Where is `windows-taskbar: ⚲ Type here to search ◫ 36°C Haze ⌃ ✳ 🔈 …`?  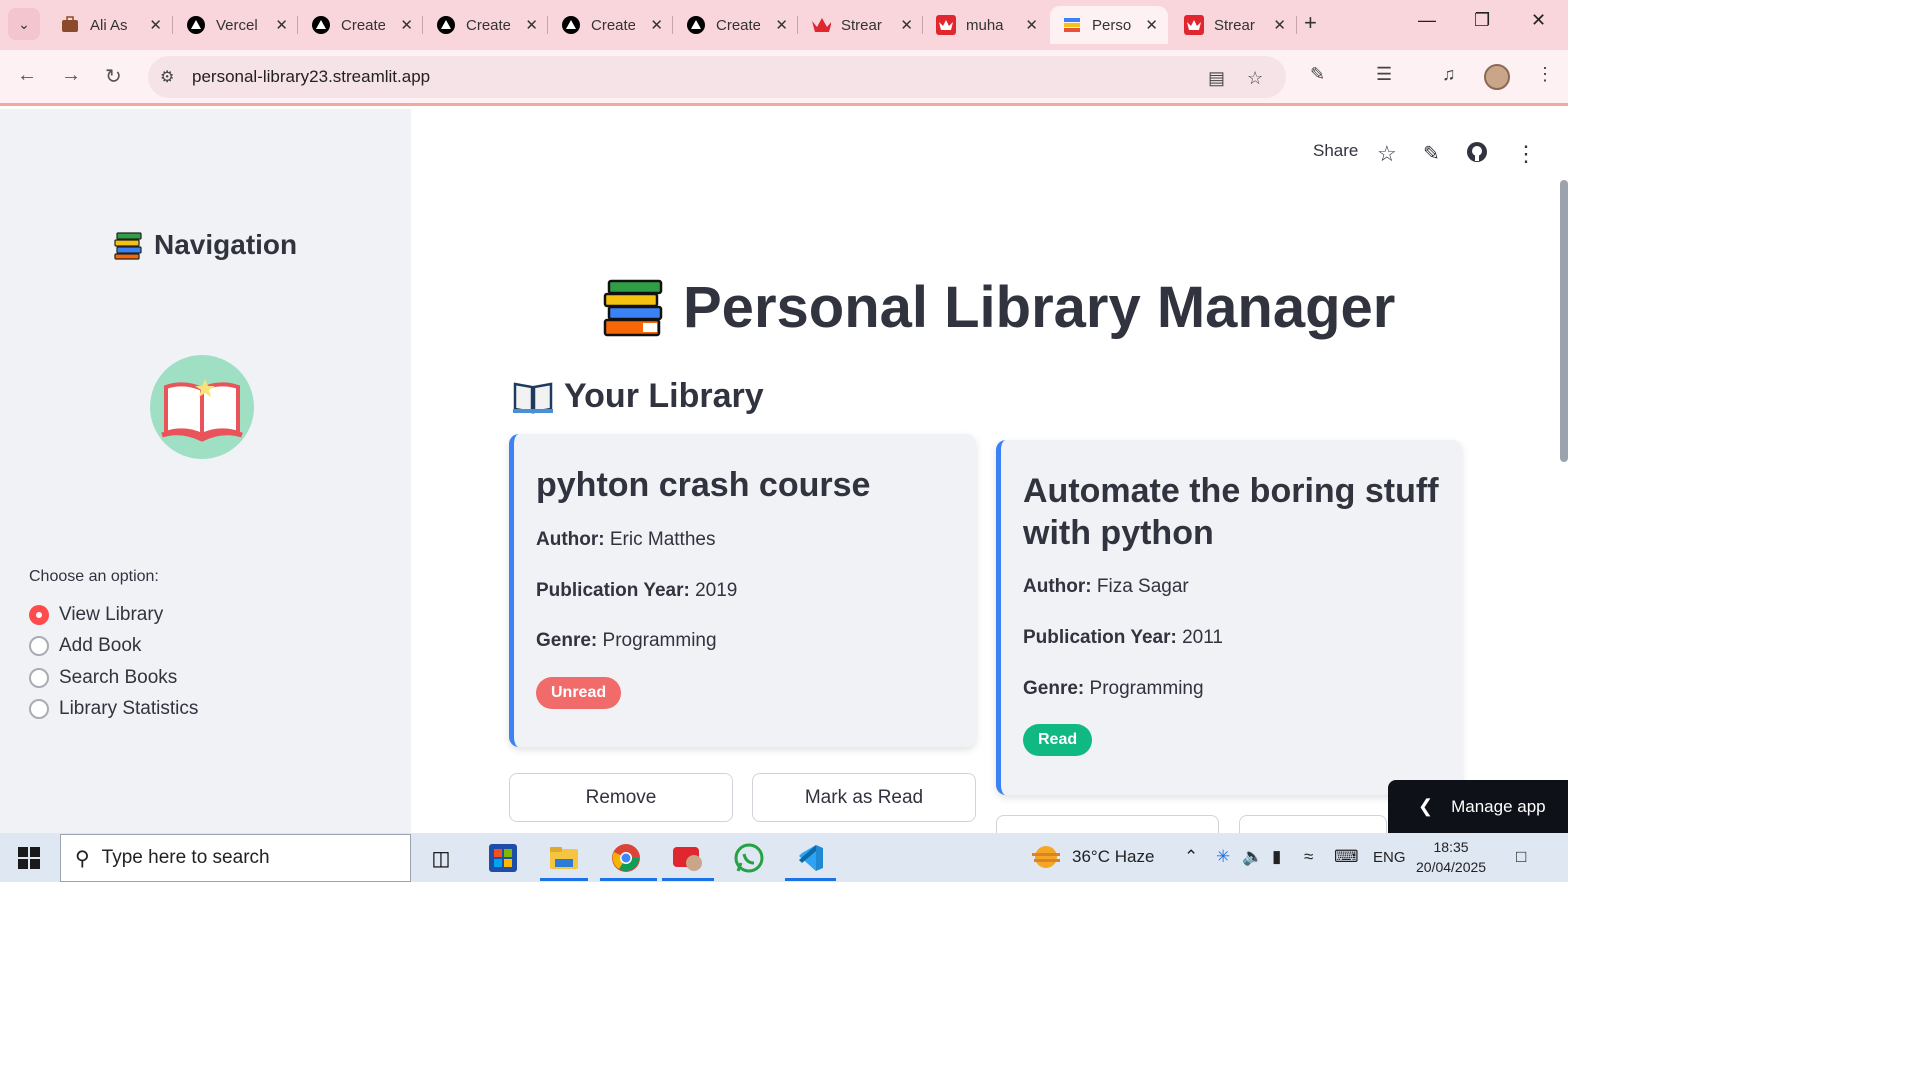
windows-taskbar: ⚲ Type here to search ◫ 36°C Haze ⌃ ✳ 🔈 … is located at coordinates (784, 857).